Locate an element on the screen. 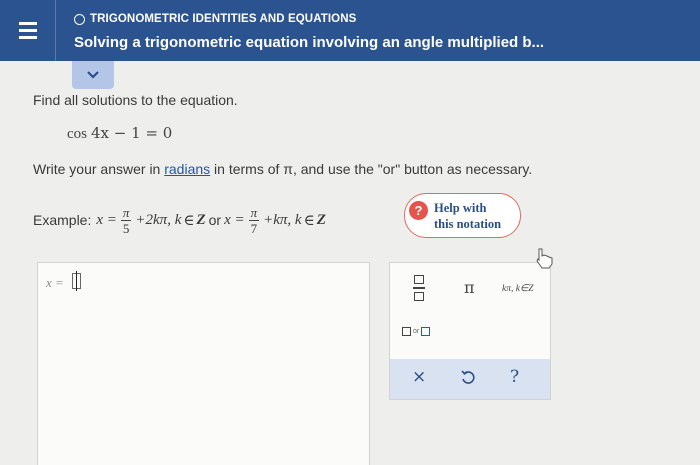 The height and width of the screenshot is (465, 700). hamburger-menu-button is located at coordinates (28, 30).